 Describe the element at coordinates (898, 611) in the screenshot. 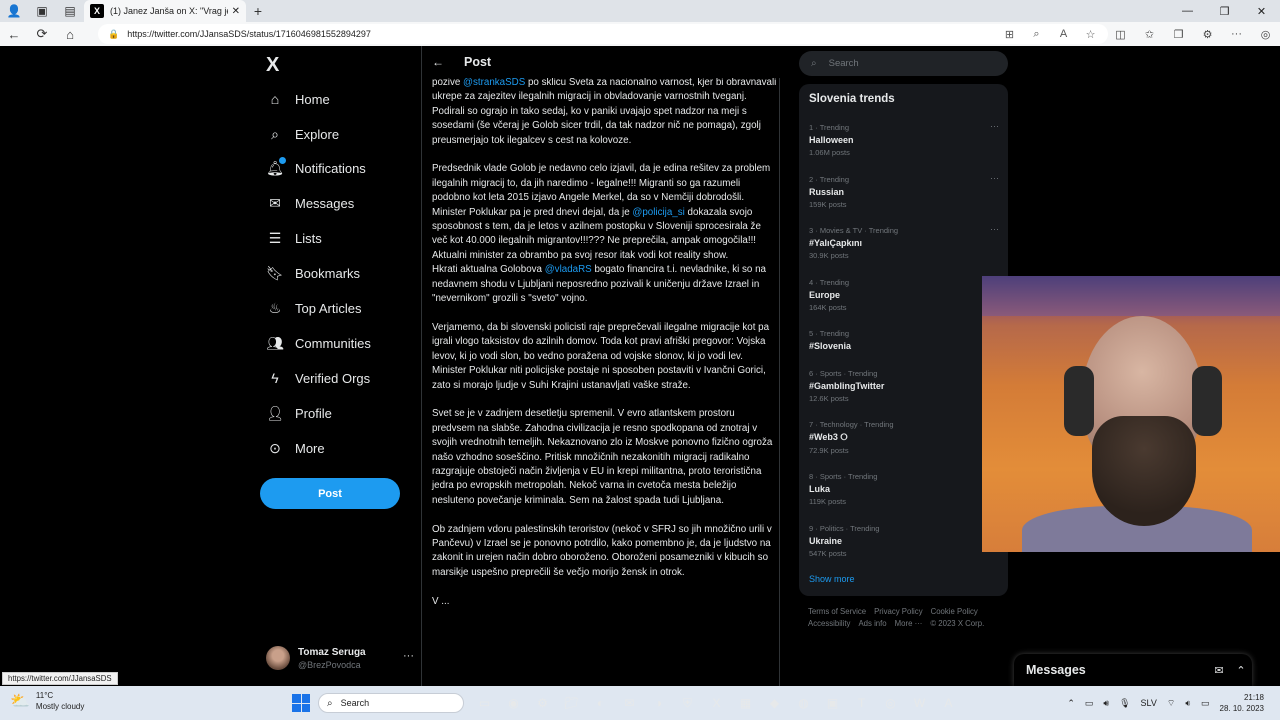

I see `footer-link: Privacy Policy` at that location.